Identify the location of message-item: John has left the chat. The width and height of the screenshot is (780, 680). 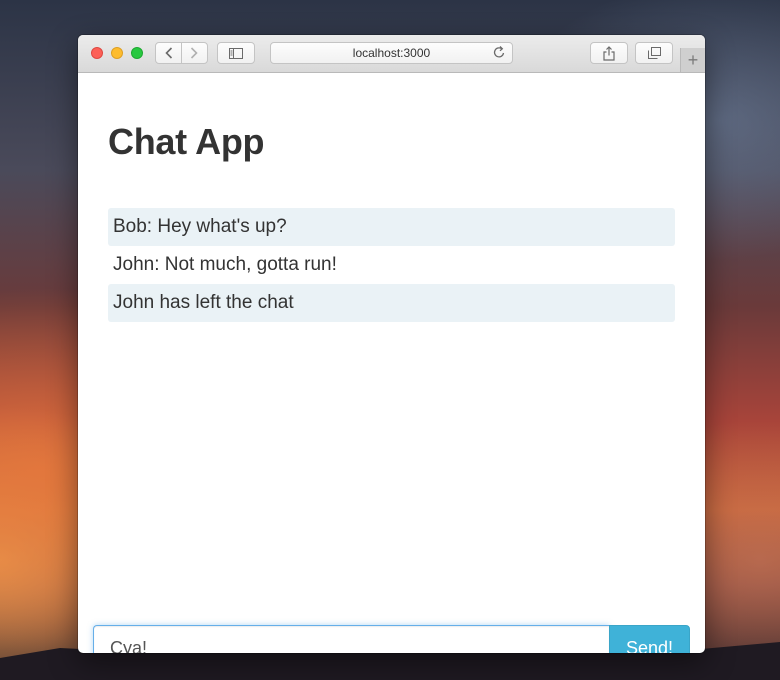
(391, 303).